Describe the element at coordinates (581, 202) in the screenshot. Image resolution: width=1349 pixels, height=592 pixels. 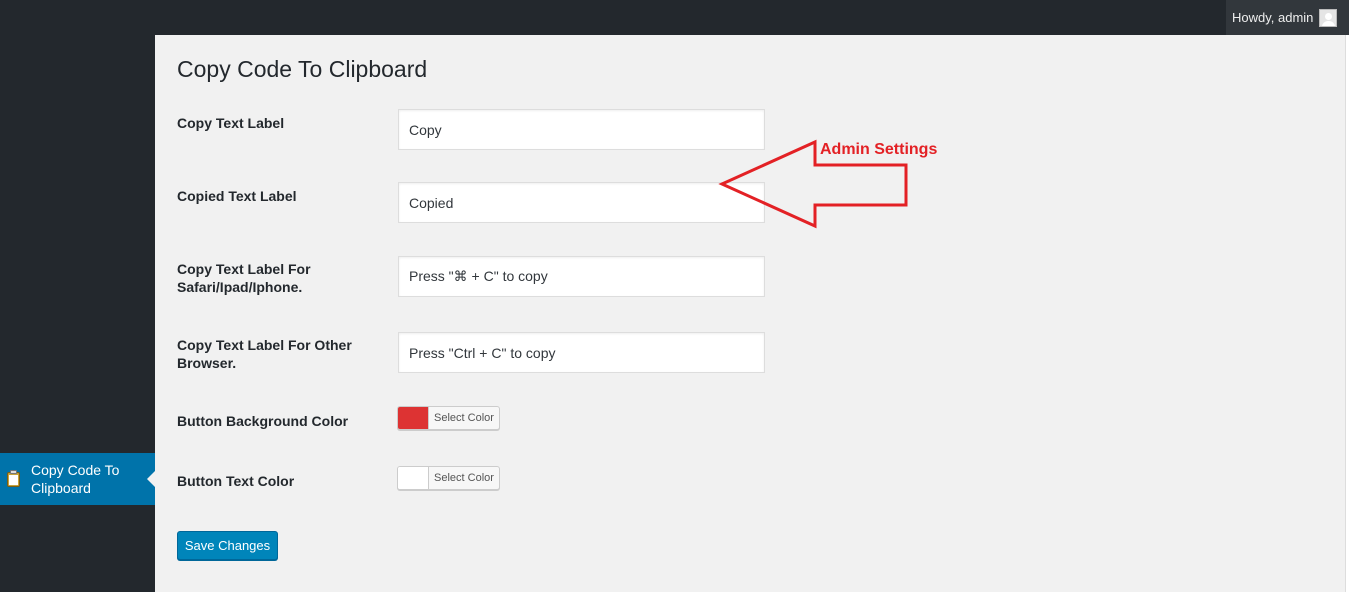
I see `copied-text-label-input` at that location.